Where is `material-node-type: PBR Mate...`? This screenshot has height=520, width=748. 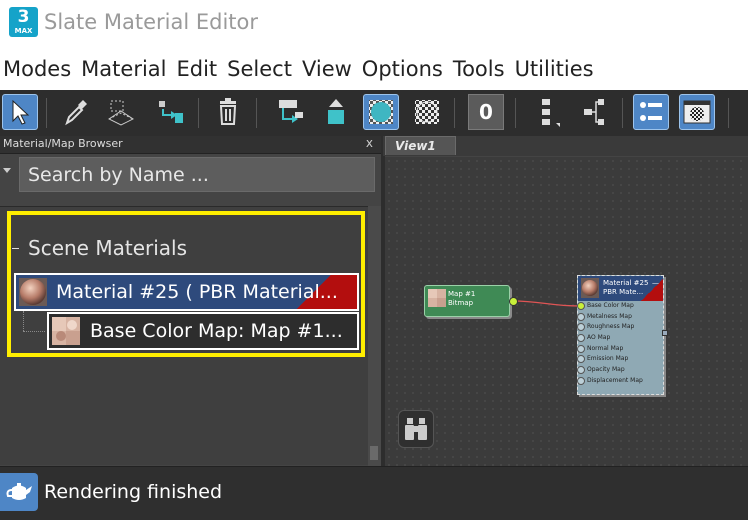
material-node-type: PBR Mate... is located at coordinates (623, 292).